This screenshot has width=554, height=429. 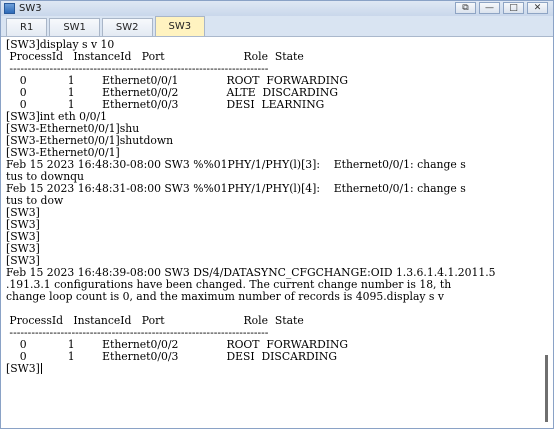 What do you see at coordinates (63, 153) in the screenshot?
I see `terminal-line: [SW3-Ethernet0/0/1]` at bounding box center [63, 153].